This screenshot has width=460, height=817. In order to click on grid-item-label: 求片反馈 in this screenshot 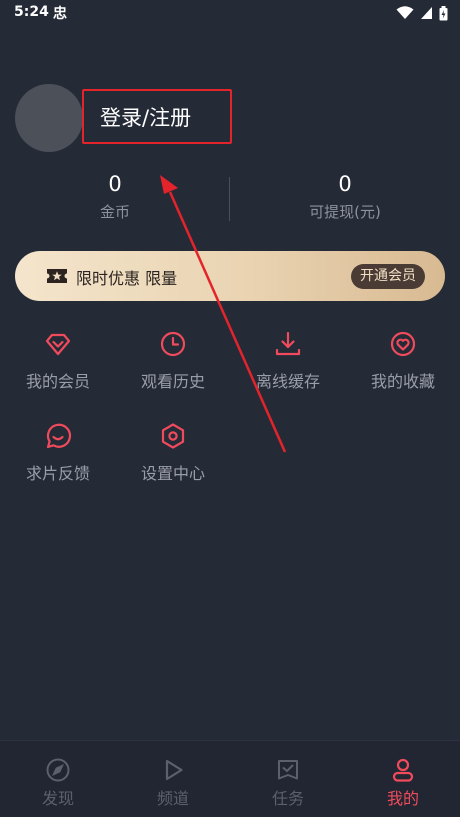, I will do `click(57, 473)`.